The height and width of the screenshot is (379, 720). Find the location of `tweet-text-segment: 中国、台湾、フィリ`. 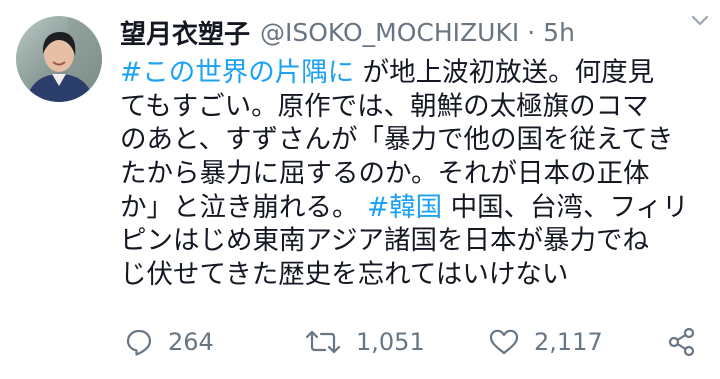

tweet-text-segment: 中国、台湾、フィリ is located at coordinates (565, 207).